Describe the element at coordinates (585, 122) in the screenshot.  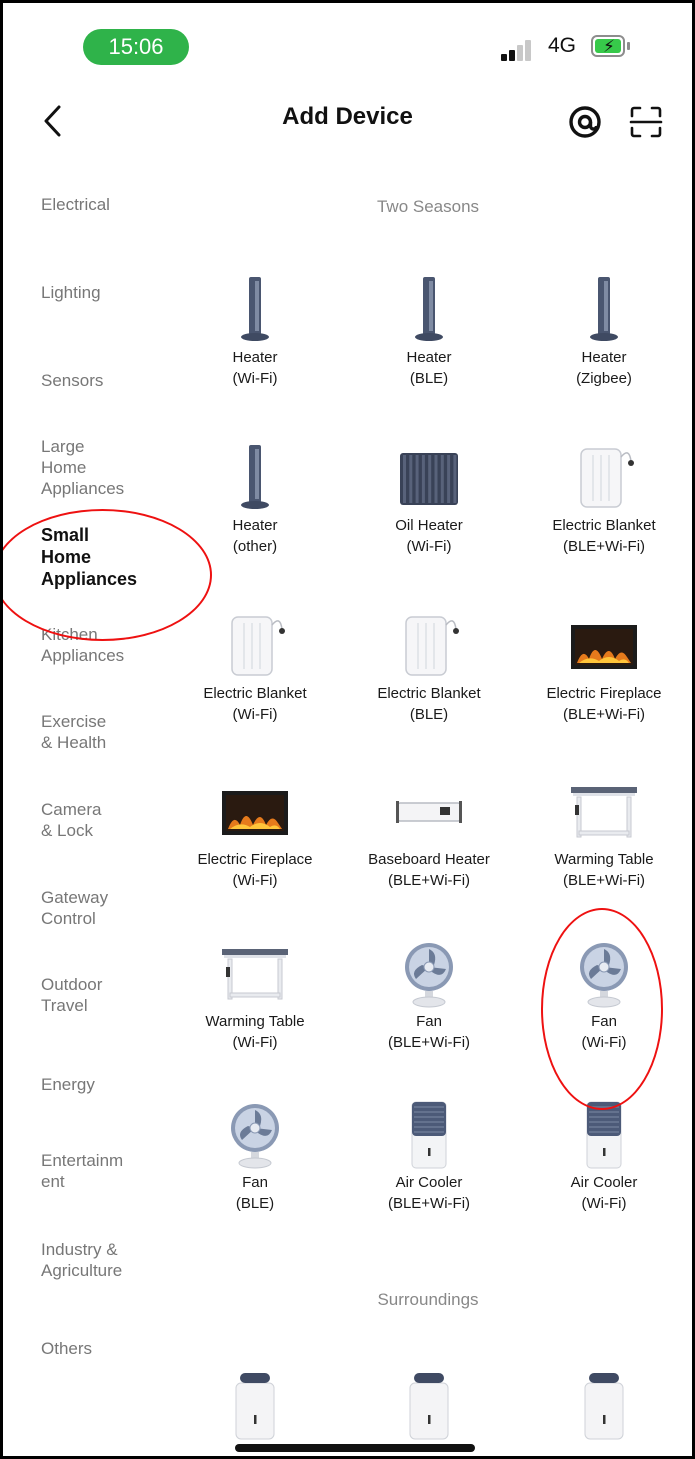
I see `auto-scan-icon` at that location.